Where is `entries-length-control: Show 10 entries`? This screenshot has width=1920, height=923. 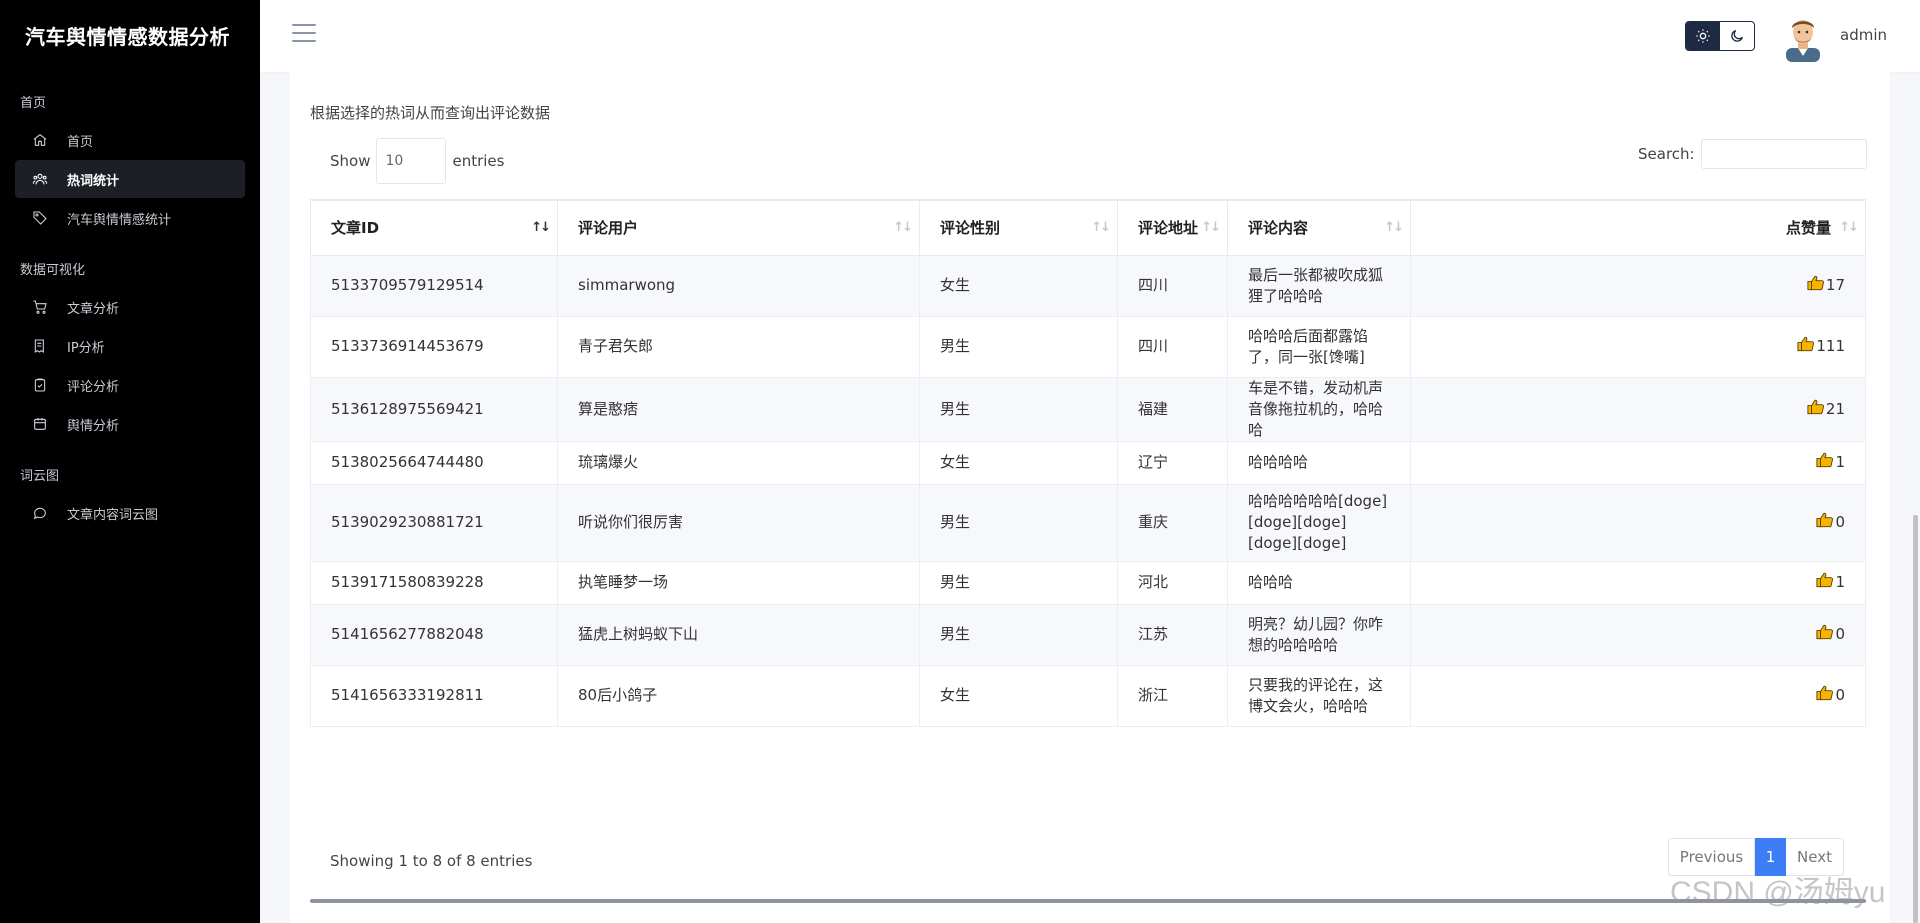 entries-length-control: Show 10 entries is located at coordinates (417, 161).